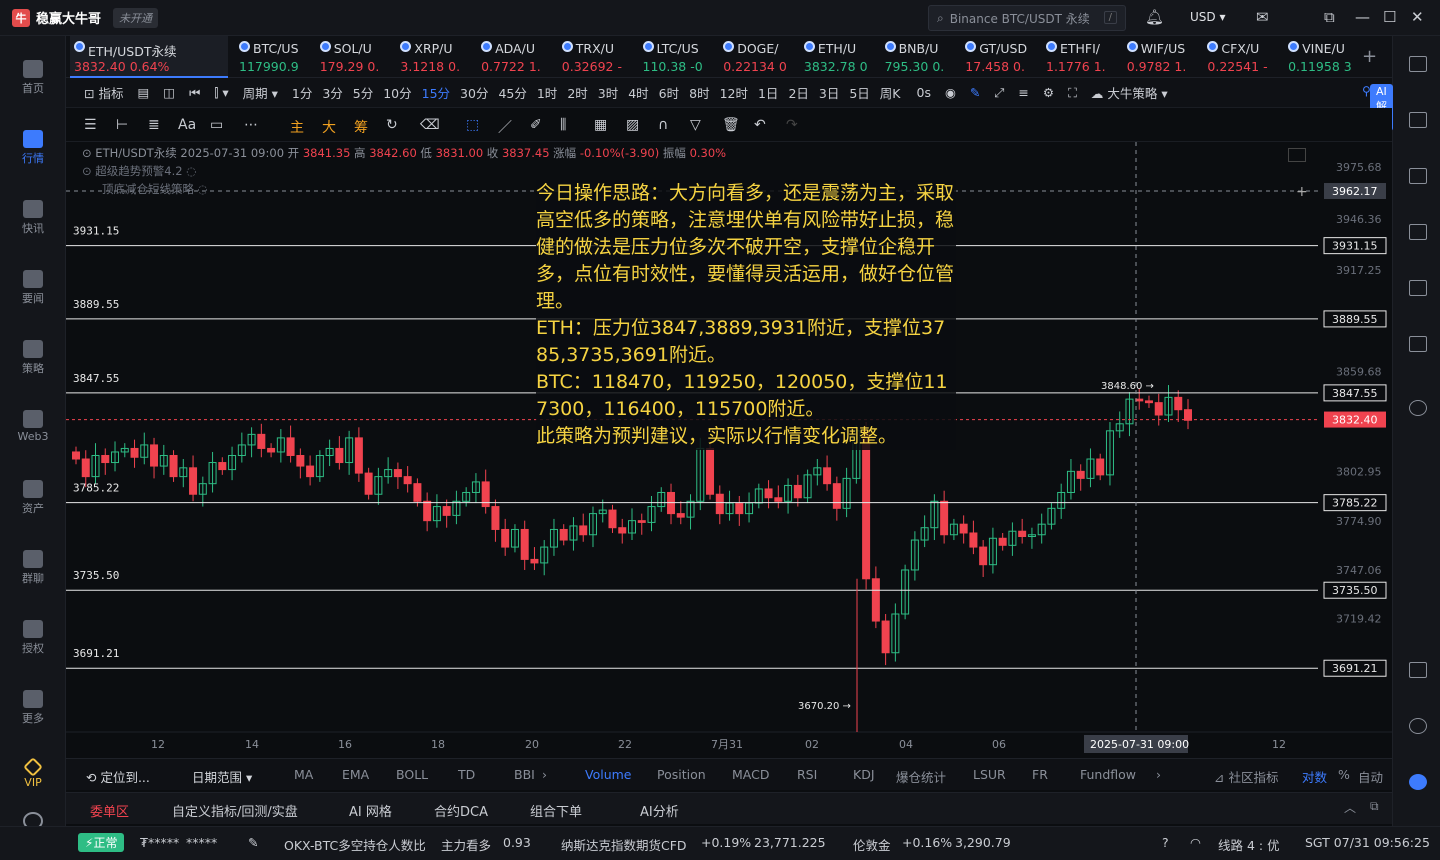  What do you see at coordinates (734, 92) in the screenshot?
I see `timeframe-12时: 12时` at bounding box center [734, 92].